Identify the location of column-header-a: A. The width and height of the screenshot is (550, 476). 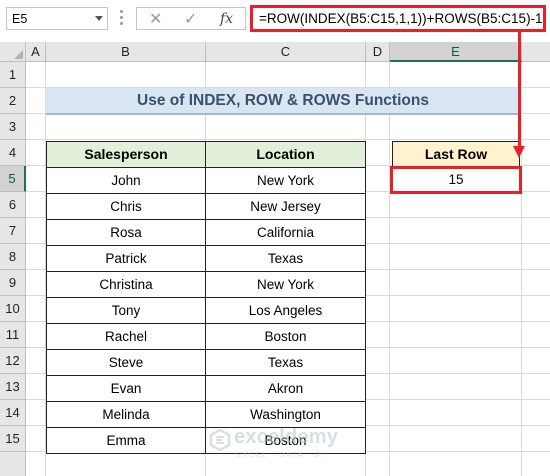
(36, 52).